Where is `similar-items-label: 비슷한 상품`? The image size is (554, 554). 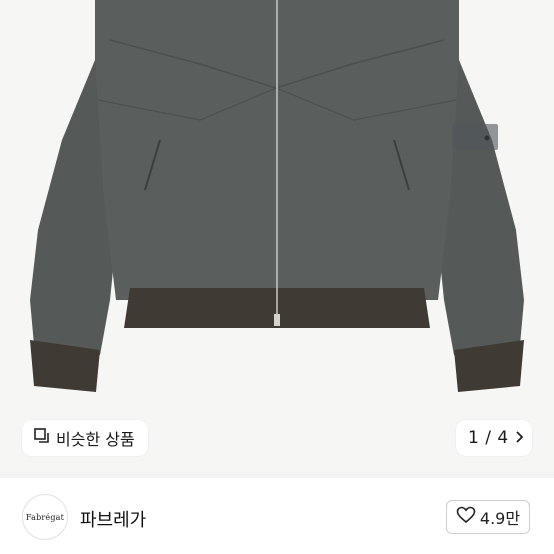
similar-items-label: 비슷한 상품 is located at coordinates (95, 439).